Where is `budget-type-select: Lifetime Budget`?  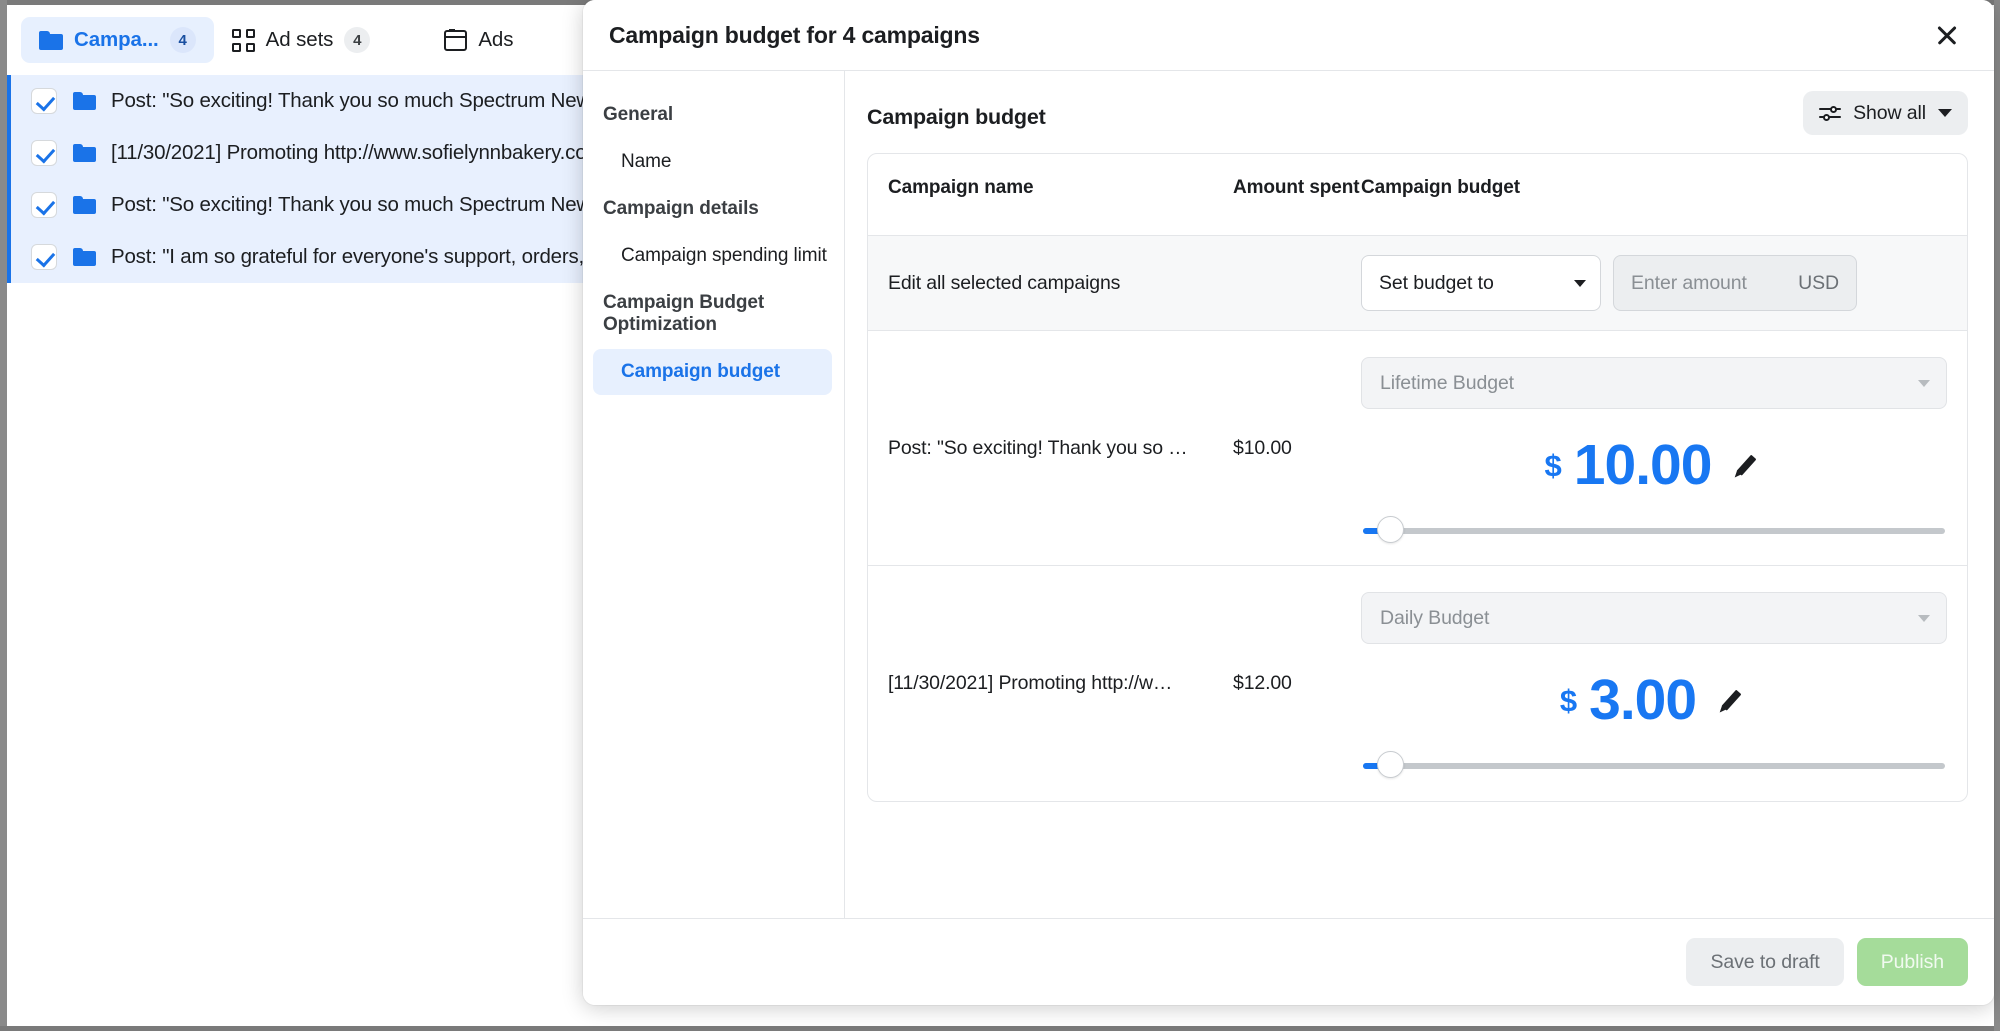 budget-type-select: Lifetime Budget is located at coordinates (1654, 383).